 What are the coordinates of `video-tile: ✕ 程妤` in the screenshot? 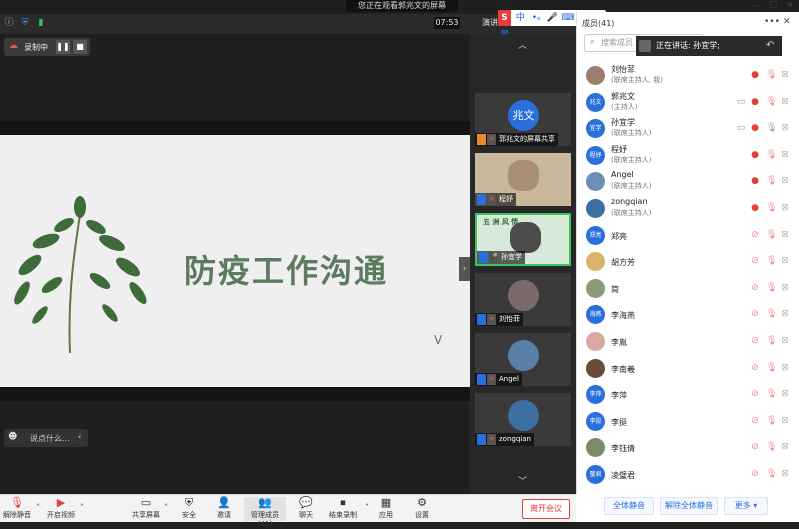 It's located at (523, 179).